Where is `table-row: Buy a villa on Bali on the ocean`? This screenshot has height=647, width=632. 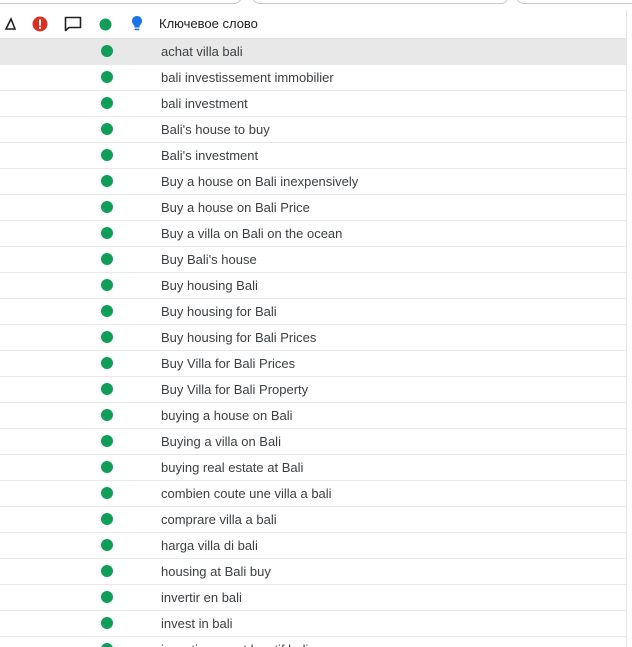
table-row: Buy a villa on Bali on the ocean is located at coordinates (313, 234).